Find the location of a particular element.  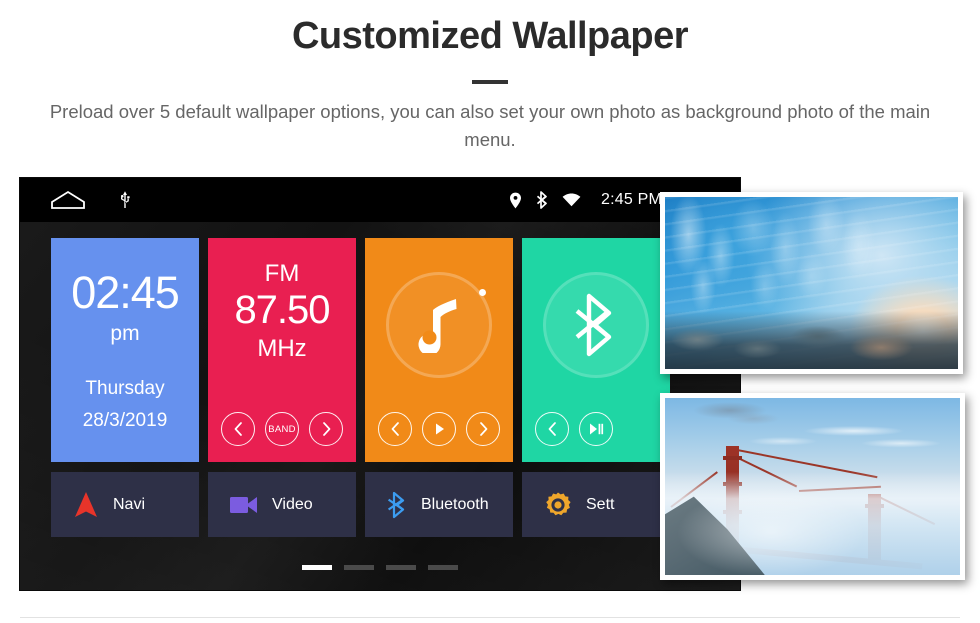

app-shortcut-bluetooth-label: Bluetooth is located at coordinates (455, 504).